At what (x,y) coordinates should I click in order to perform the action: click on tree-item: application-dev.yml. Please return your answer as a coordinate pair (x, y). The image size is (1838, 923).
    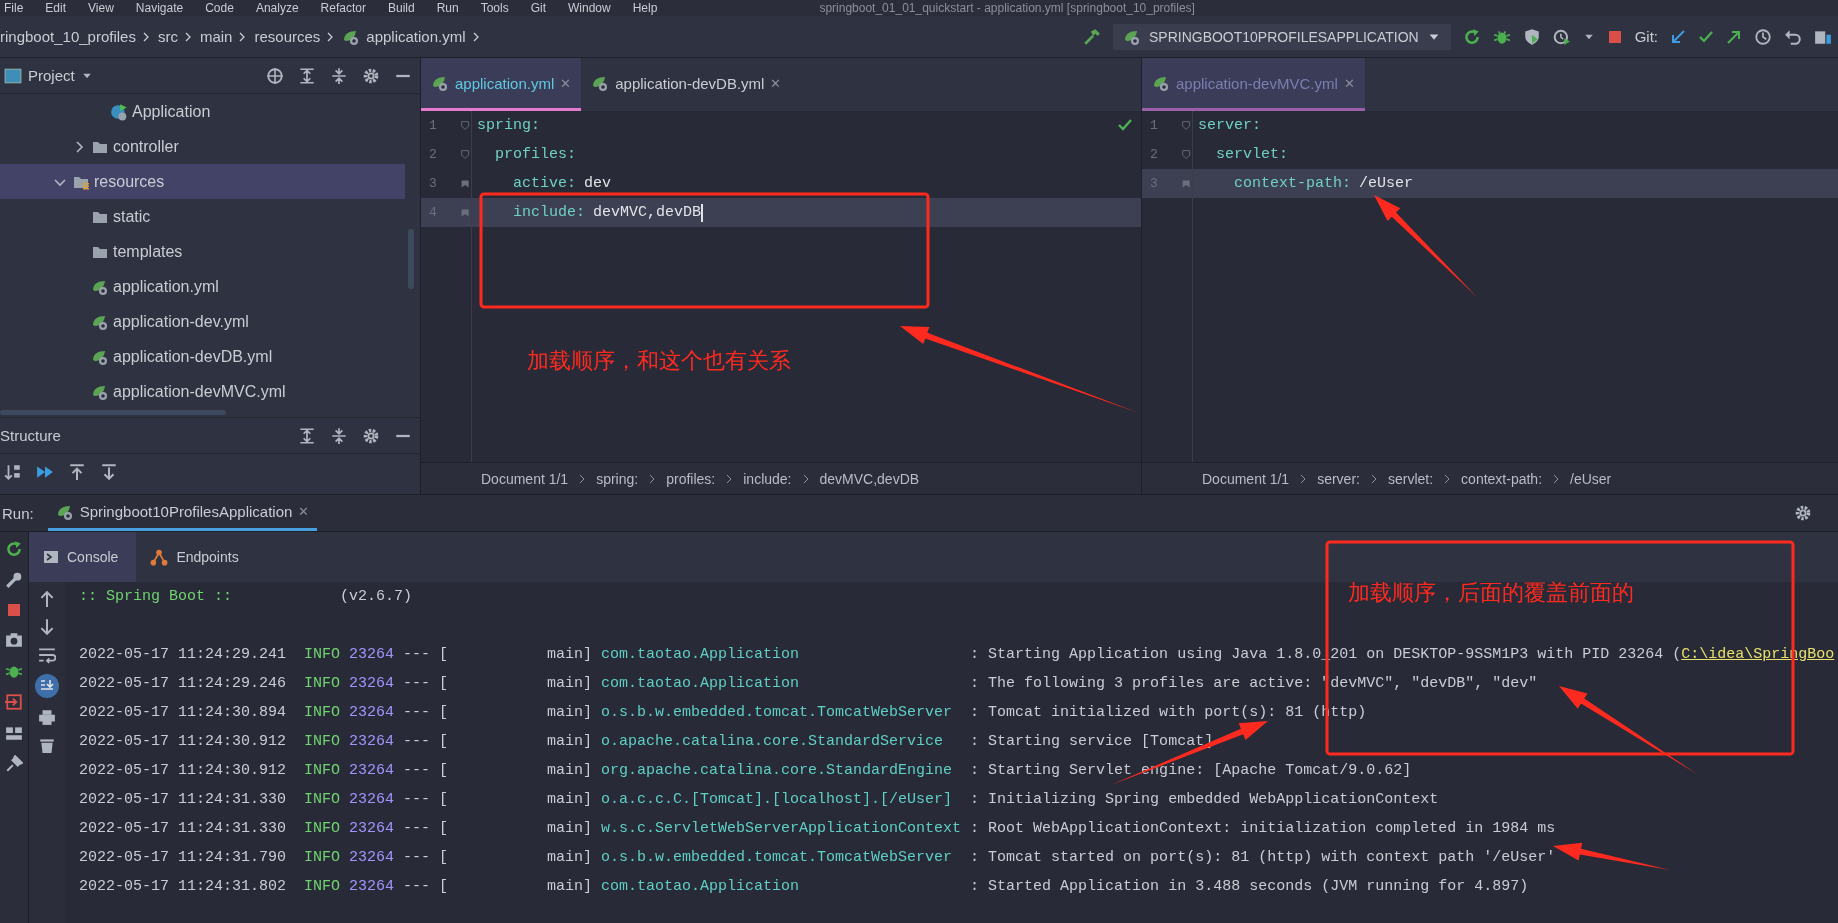
    Looking at the image, I should click on (202, 321).